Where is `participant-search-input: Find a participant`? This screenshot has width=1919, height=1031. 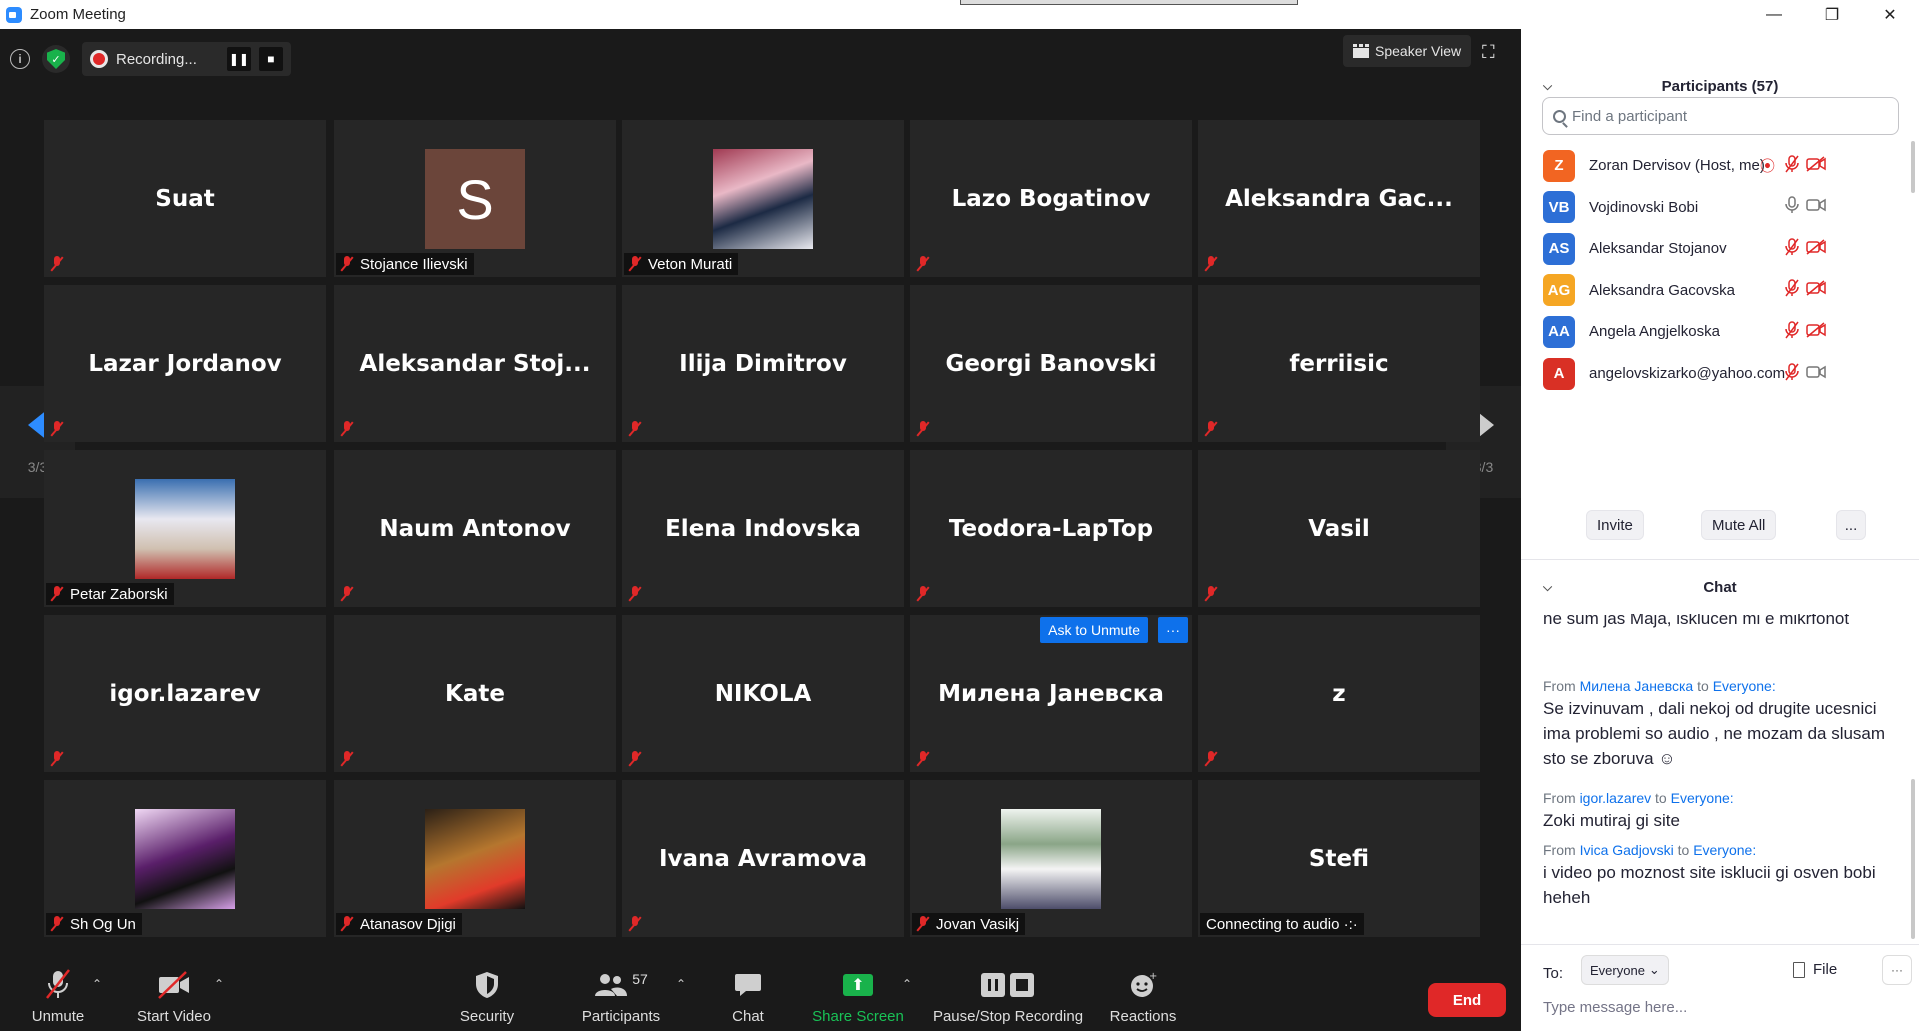
participant-search-input: Find a participant is located at coordinates (1720, 116).